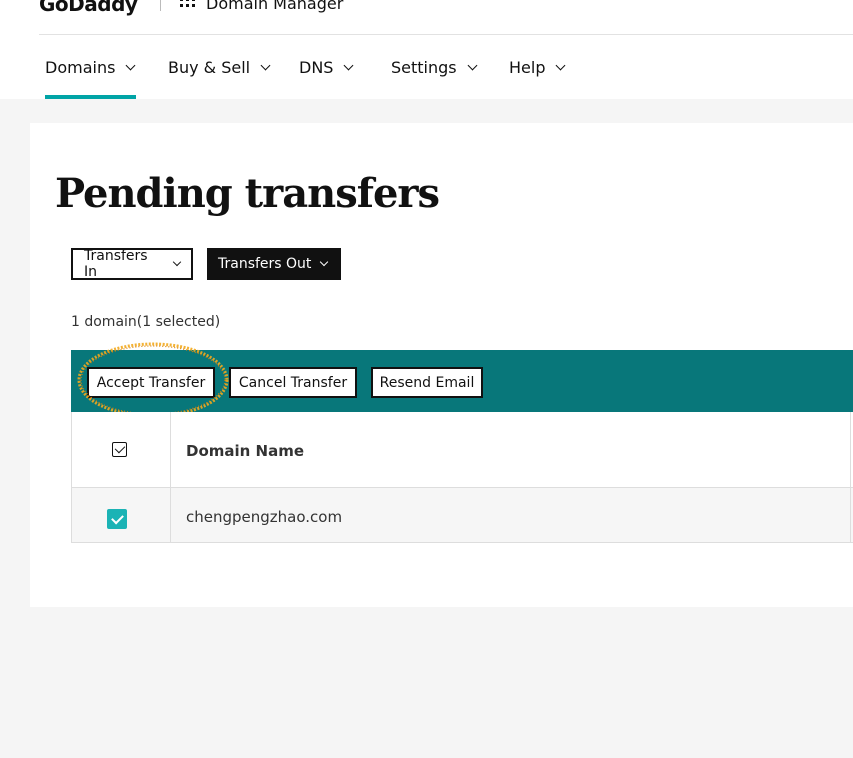 This screenshot has height=758, width=853. Describe the element at coordinates (527, 67) in the screenshot. I see `nav-help-label: Help` at that location.